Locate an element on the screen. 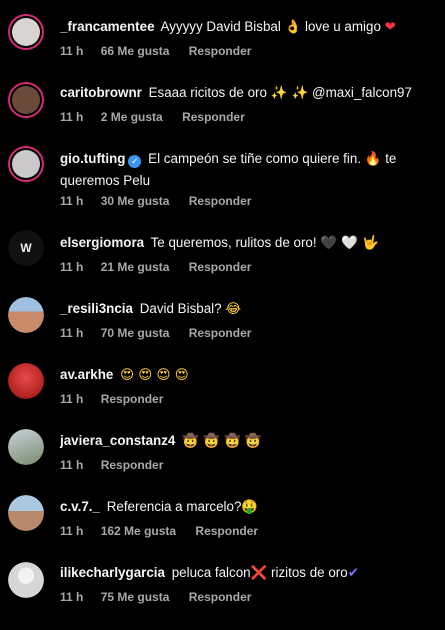 The width and height of the screenshot is (445, 630). comment-text: _resili3ncia David Bisbal? 😂 is located at coordinates (246, 309).